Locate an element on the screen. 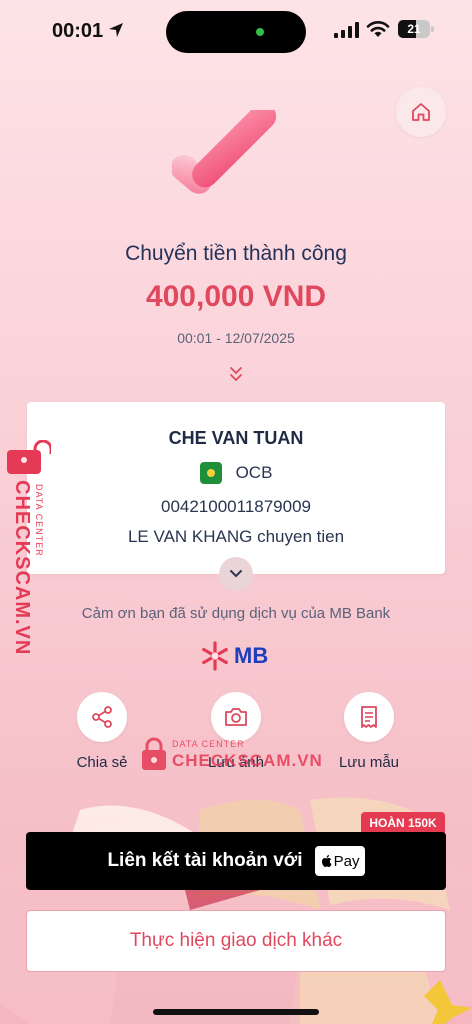 This screenshot has height=1024, width=472. battery-indicator: 21 is located at coordinates (414, 29).